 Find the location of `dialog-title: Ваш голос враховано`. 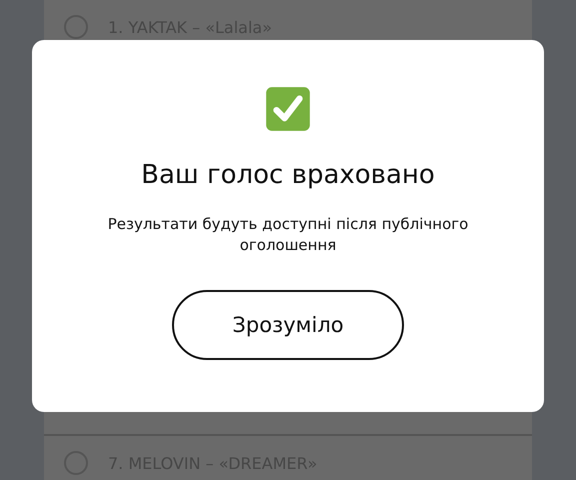

dialog-title: Ваш голос враховано is located at coordinates (288, 175).